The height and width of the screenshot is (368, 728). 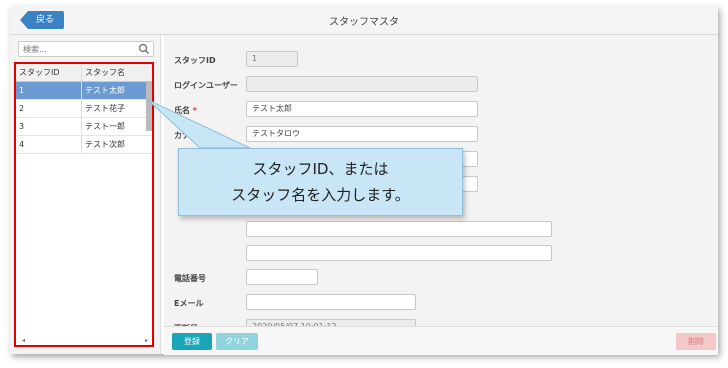 What do you see at coordinates (320, 195) in the screenshot?
I see `callout-line-2: スタッフ名を入力します。` at bounding box center [320, 195].